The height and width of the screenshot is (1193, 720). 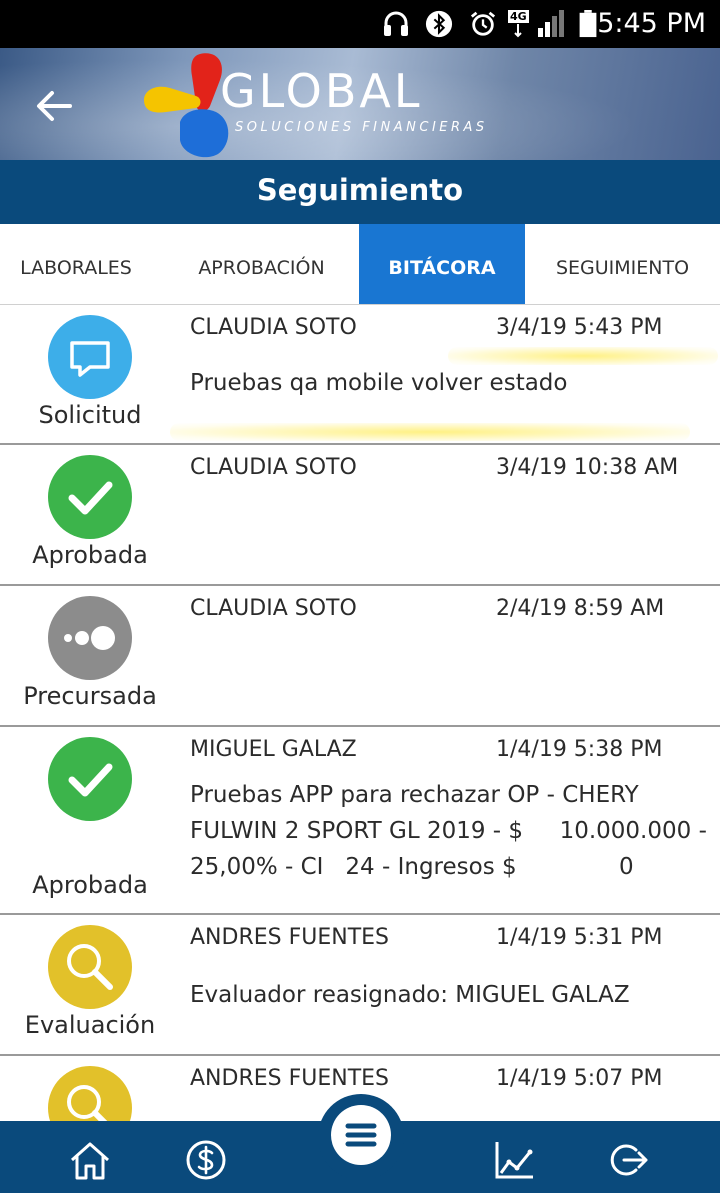 What do you see at coordinates (90, 1025) in the screenshot?
I see `status-label: Evaluación` at bounding box center [90, 1025].